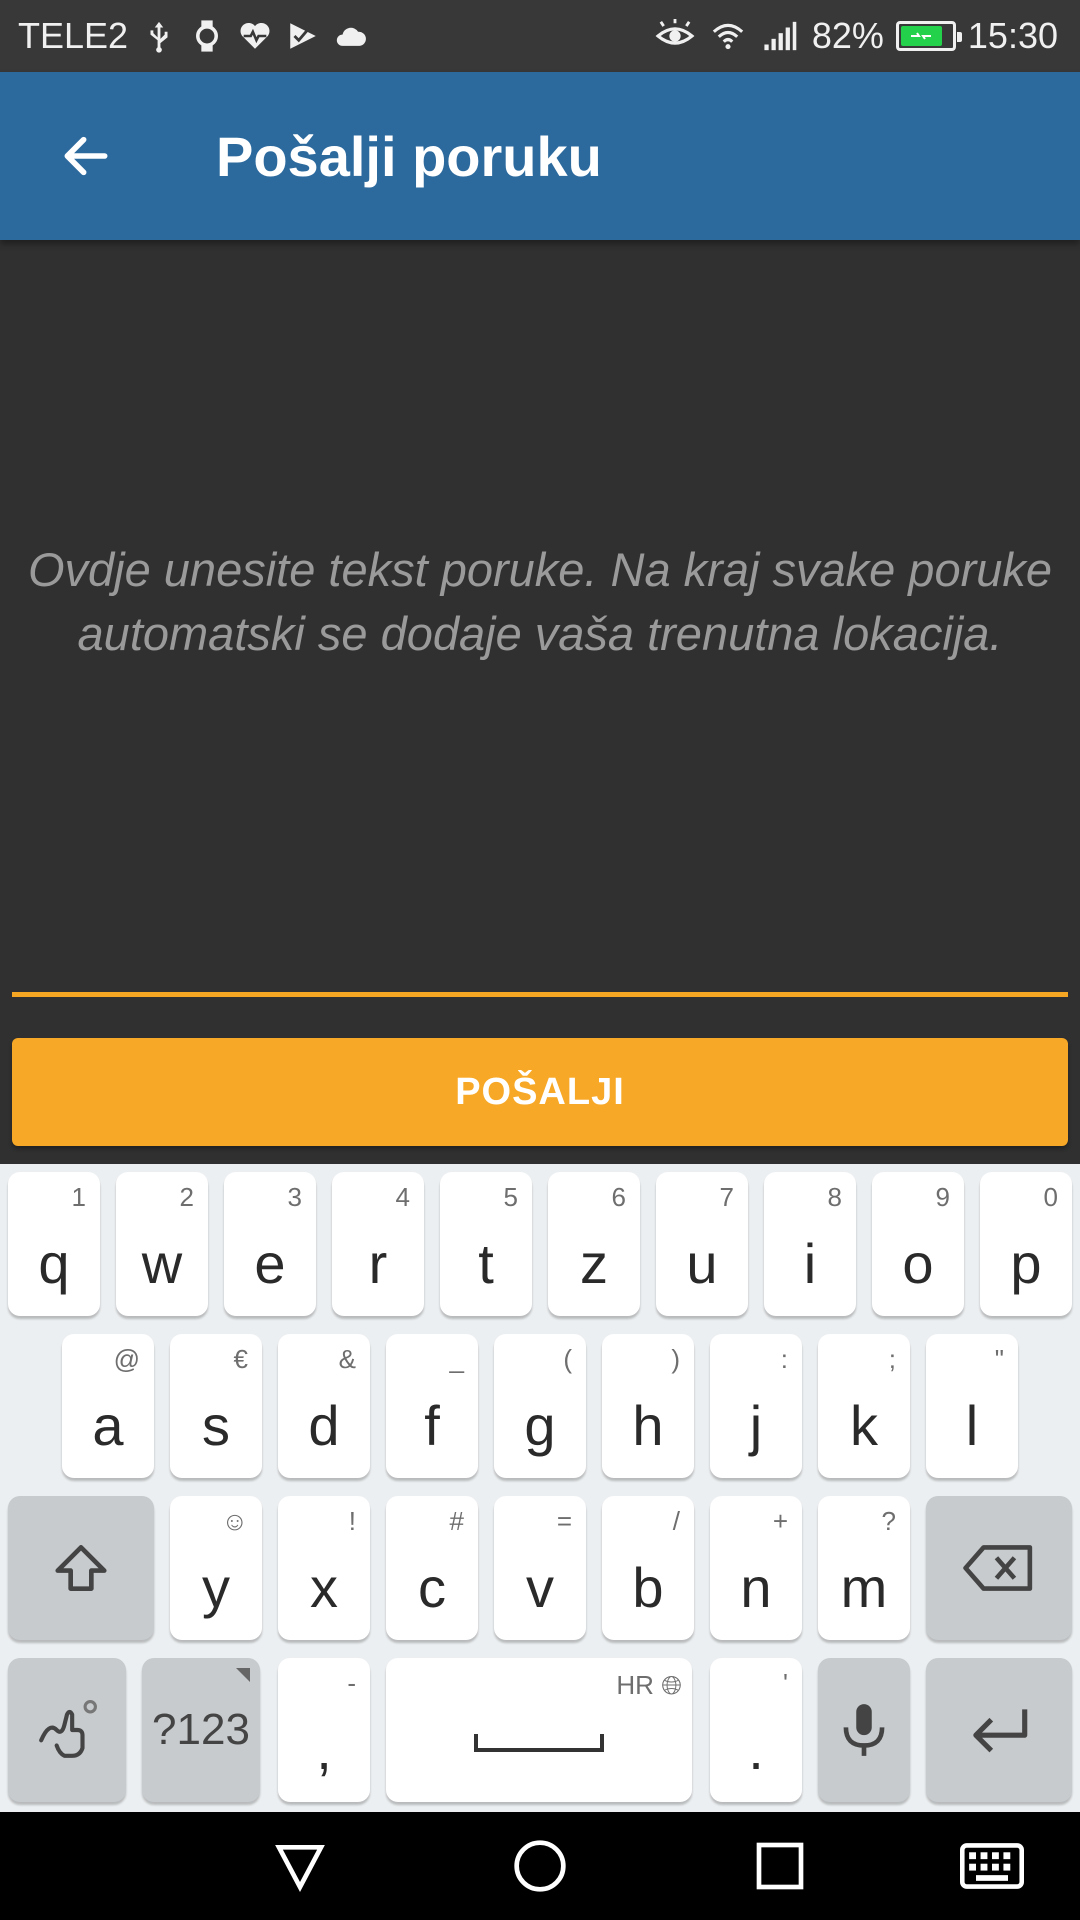 The height and width of the screenshot is (1920, 1080). I want to click on carrier-name: TELE2, so click(73, 35).